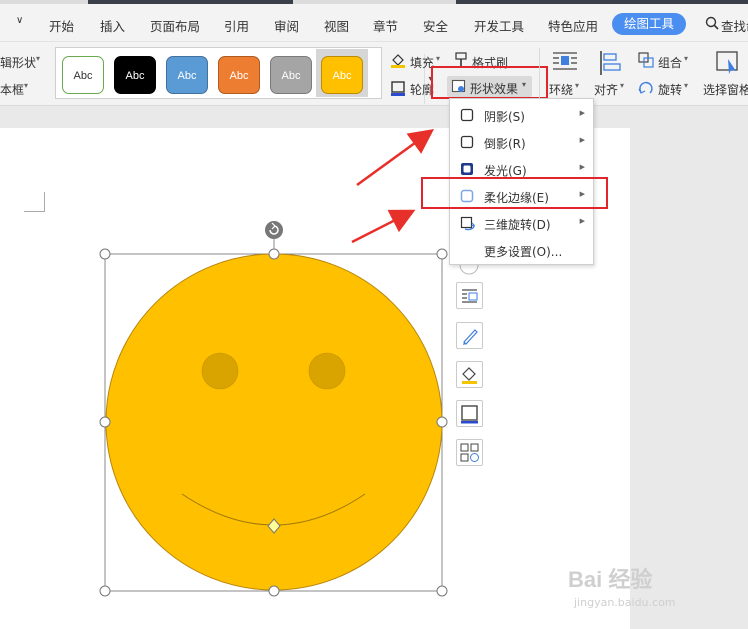  I want to click on side-outline-button, so click(469, 413).